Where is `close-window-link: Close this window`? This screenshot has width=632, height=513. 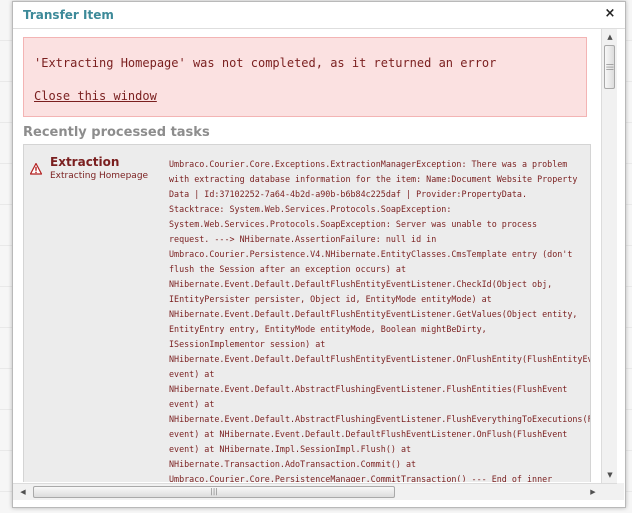
close-window-link: Close this window is located at coordinates (95, 96).